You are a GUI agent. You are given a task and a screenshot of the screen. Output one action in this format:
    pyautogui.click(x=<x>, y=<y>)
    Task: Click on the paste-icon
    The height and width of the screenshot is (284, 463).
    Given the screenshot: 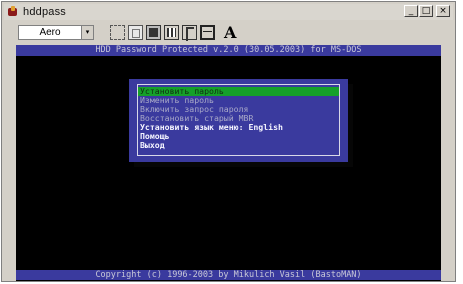 What is the action you would take?
    pyautogui.click(x=153, y=32)
    